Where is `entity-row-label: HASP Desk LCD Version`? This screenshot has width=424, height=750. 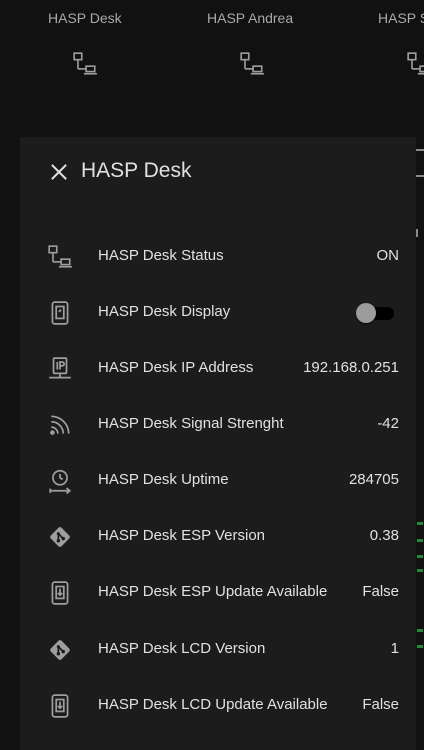
entity-row-label: HASP Desk LCD Version is located at coordinates (182, 648).